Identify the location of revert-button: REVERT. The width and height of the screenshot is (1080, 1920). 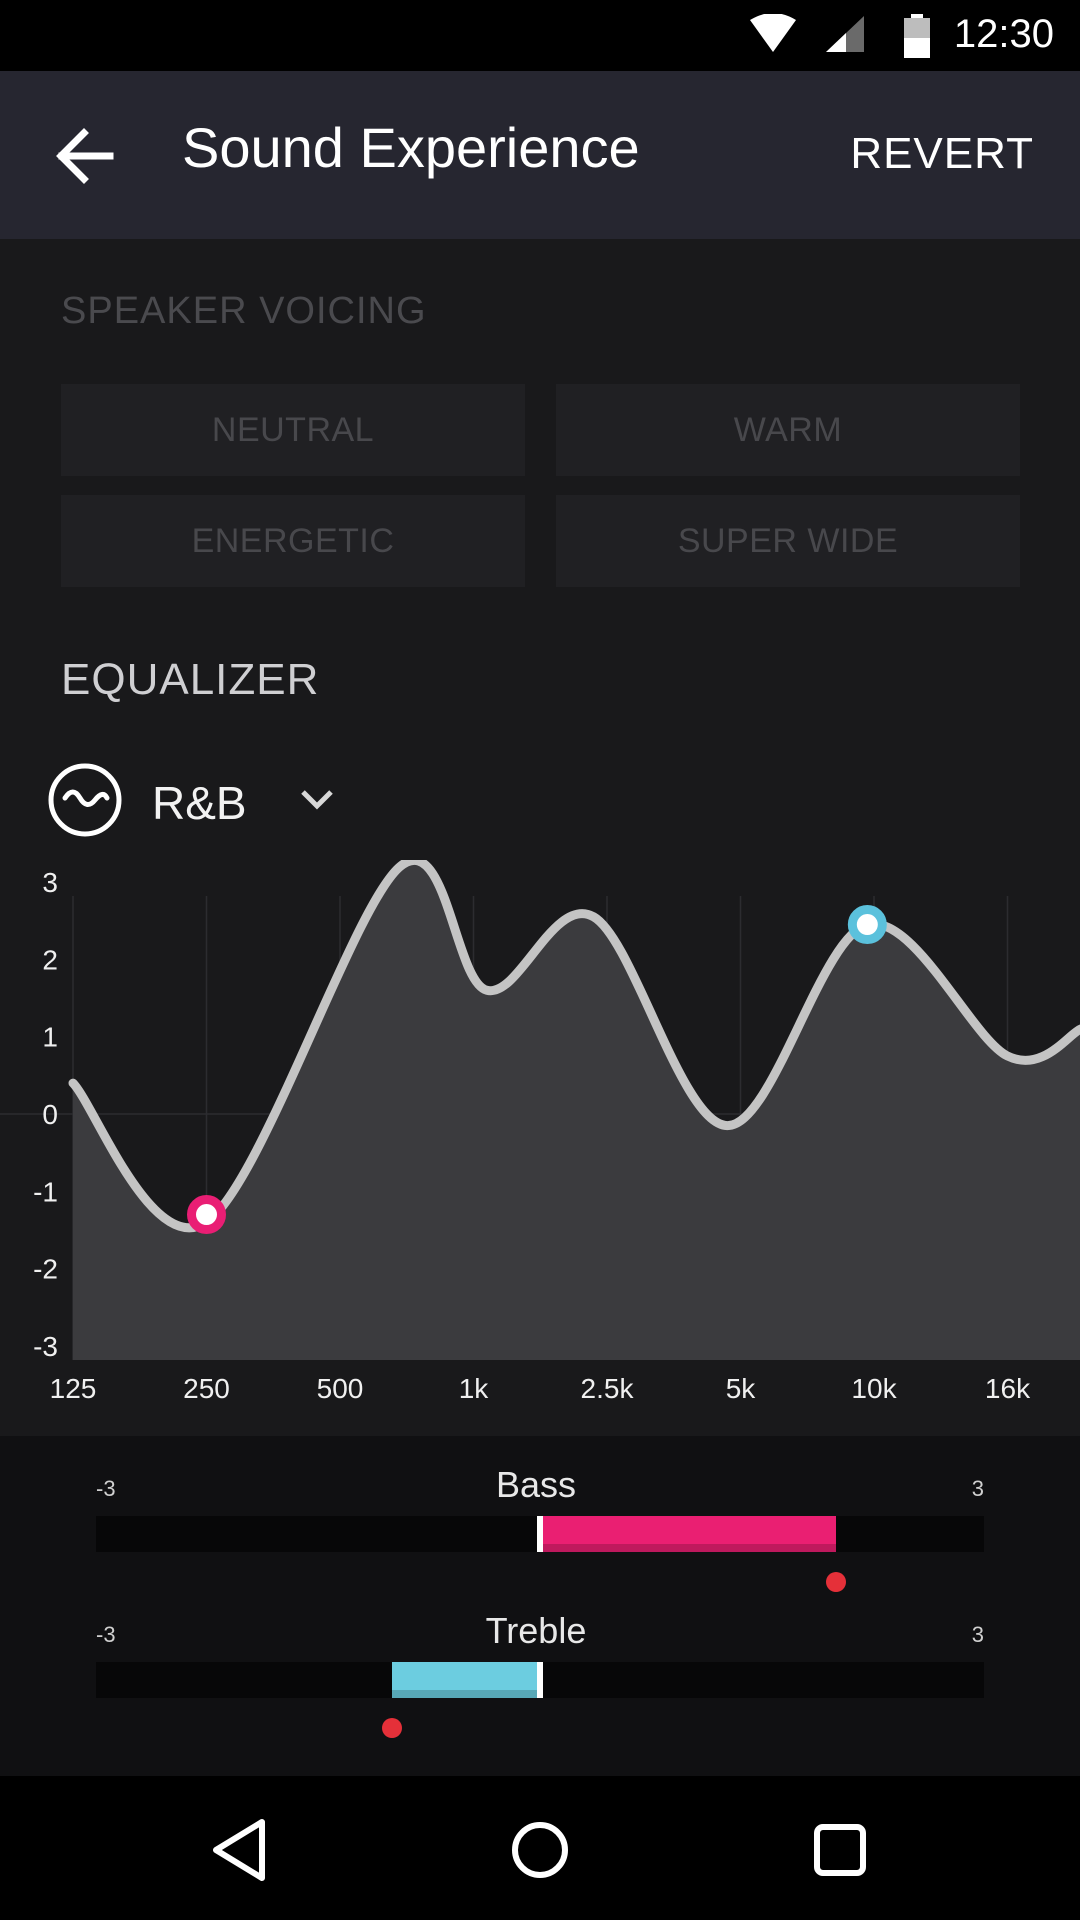
(942, 154).